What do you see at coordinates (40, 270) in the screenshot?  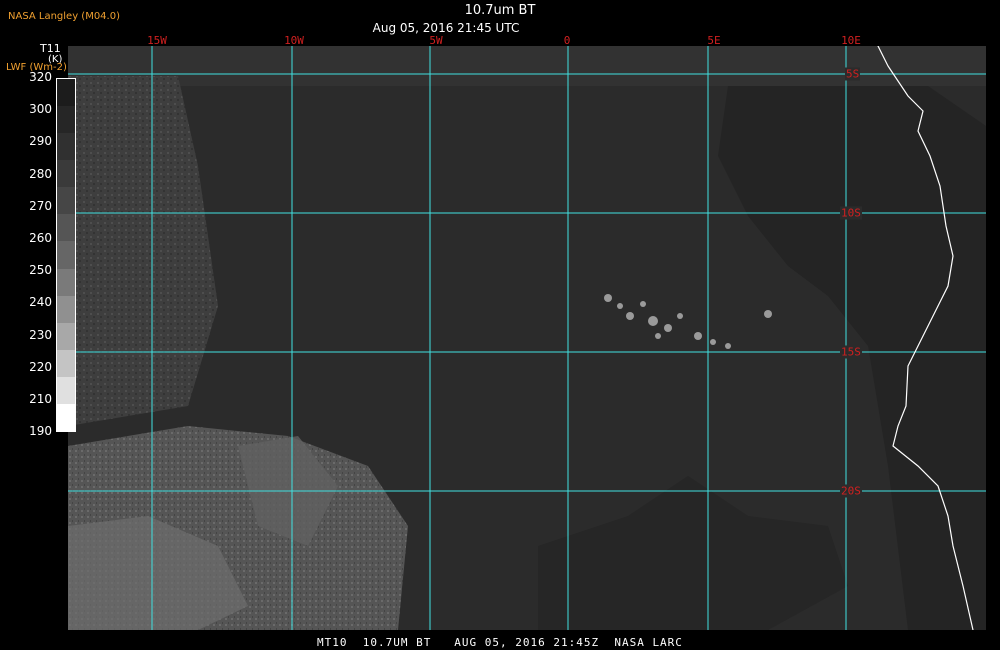 I see `legend-tick-label: 250` at bounding box center [40, 270].